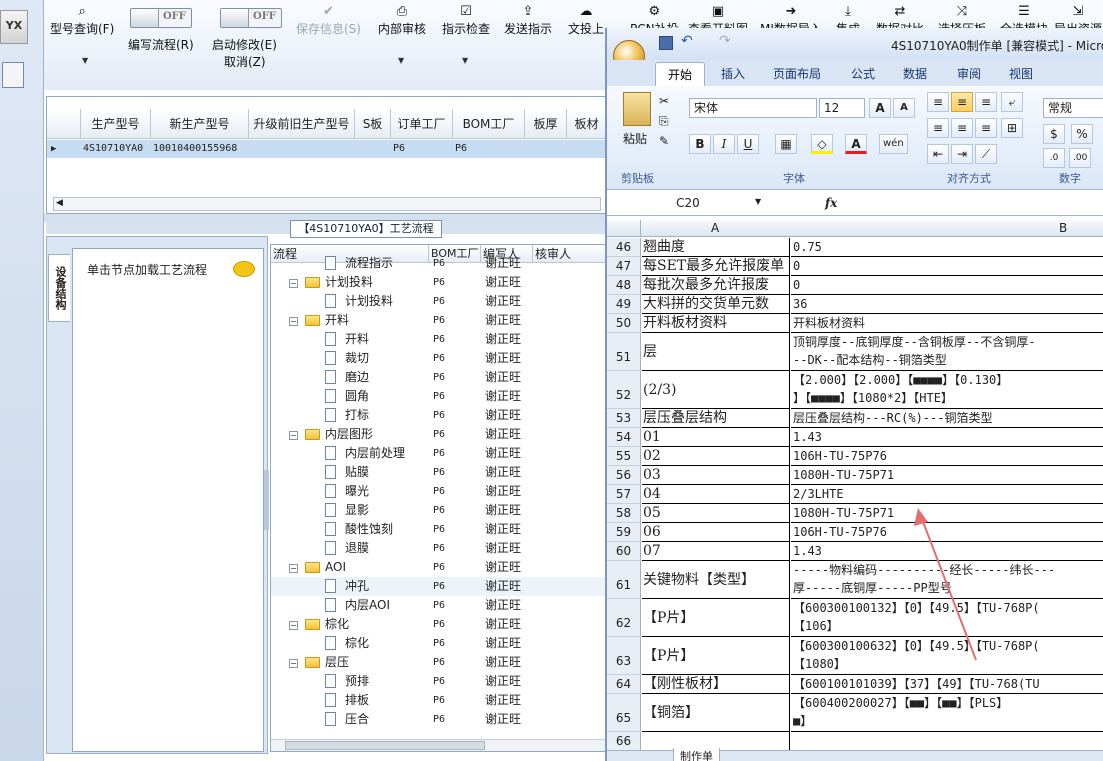 The width and height of the screenshot is (1103, 761). I want to click on copy-icon: ⎘, so click(664, 121).